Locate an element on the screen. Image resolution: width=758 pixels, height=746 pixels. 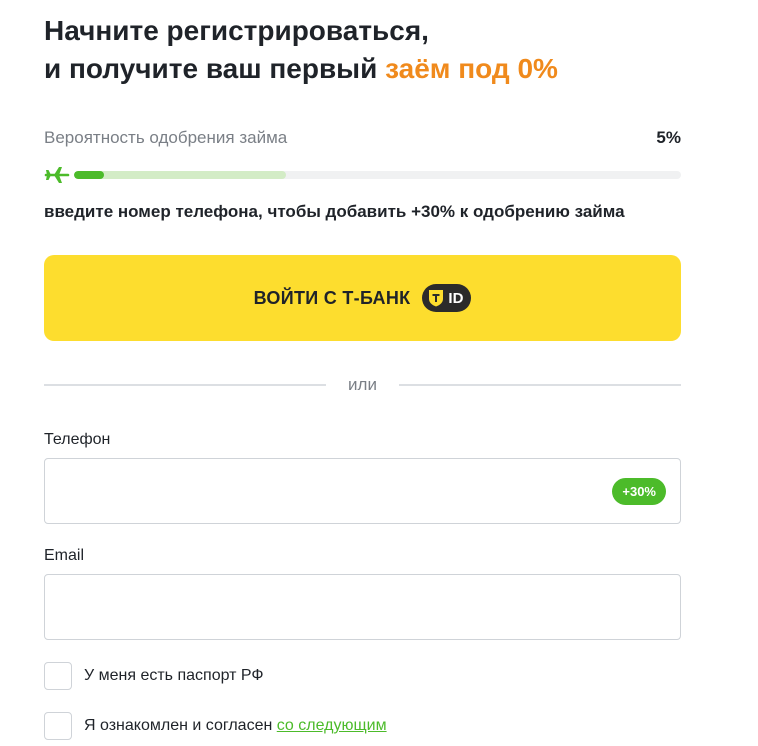
airplane-icon is located at coordinates (57, 175).